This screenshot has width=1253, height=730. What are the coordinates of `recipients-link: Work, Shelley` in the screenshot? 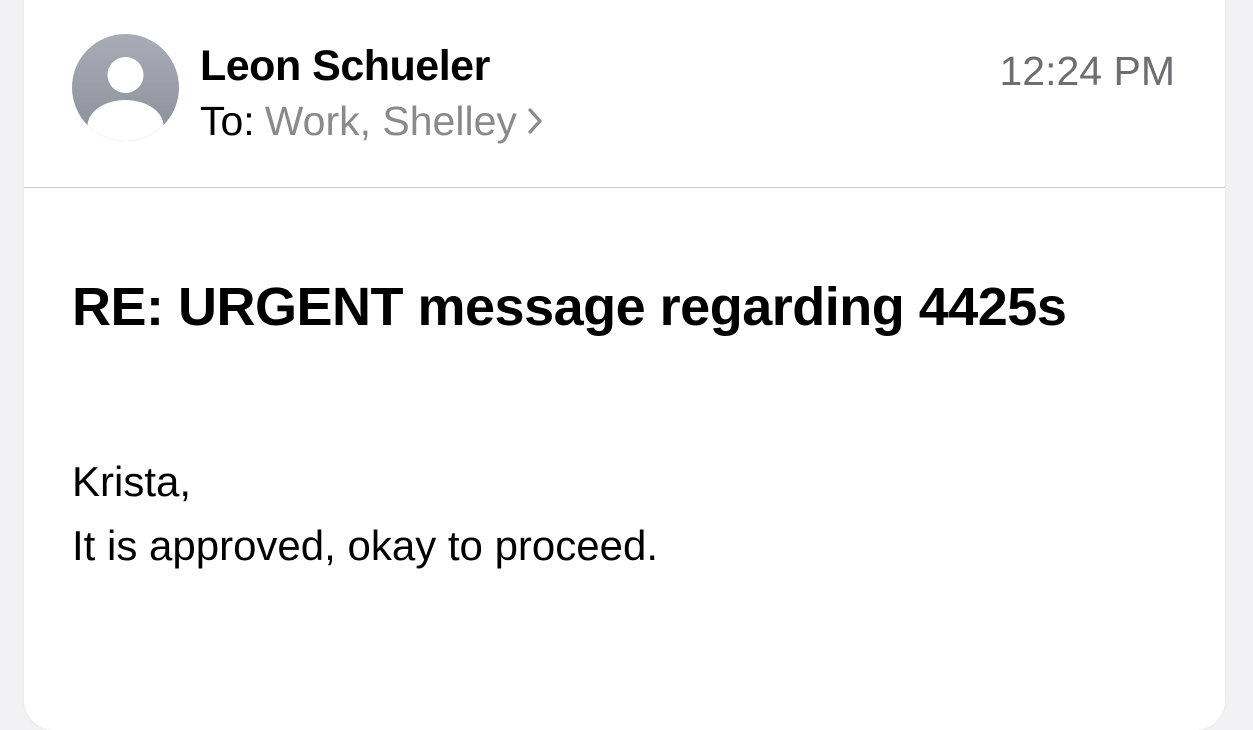 It's located at (404, 121).